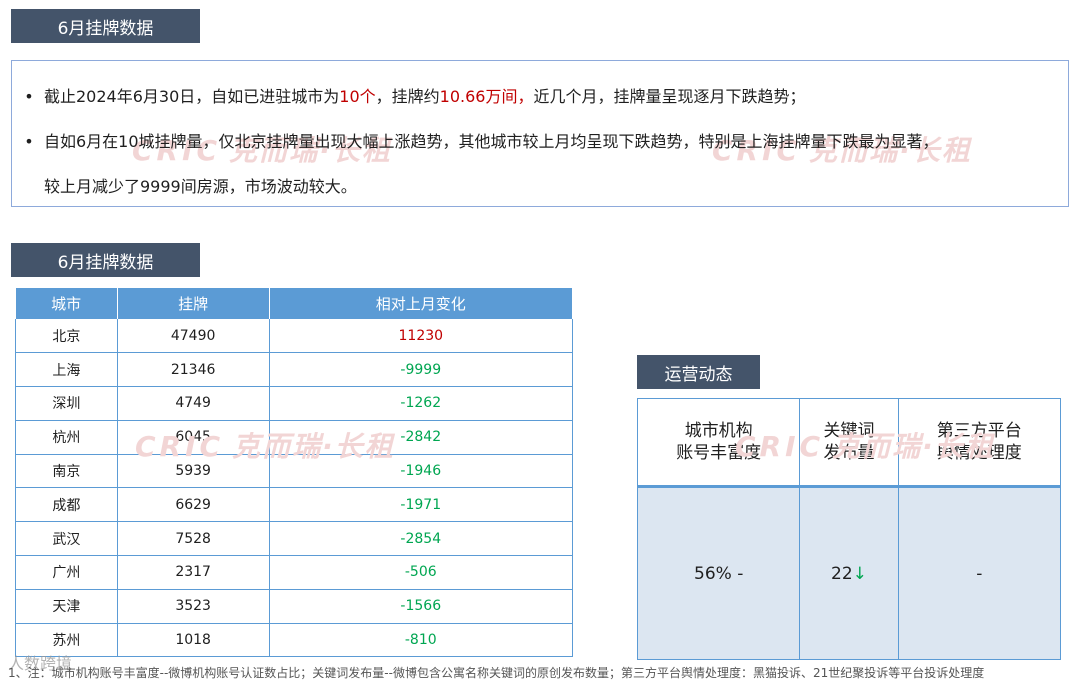  What do you see at coordinates (66, 403) in the screenshot?
I see `city-cell: 深圳` at bounding box center [66, 403].